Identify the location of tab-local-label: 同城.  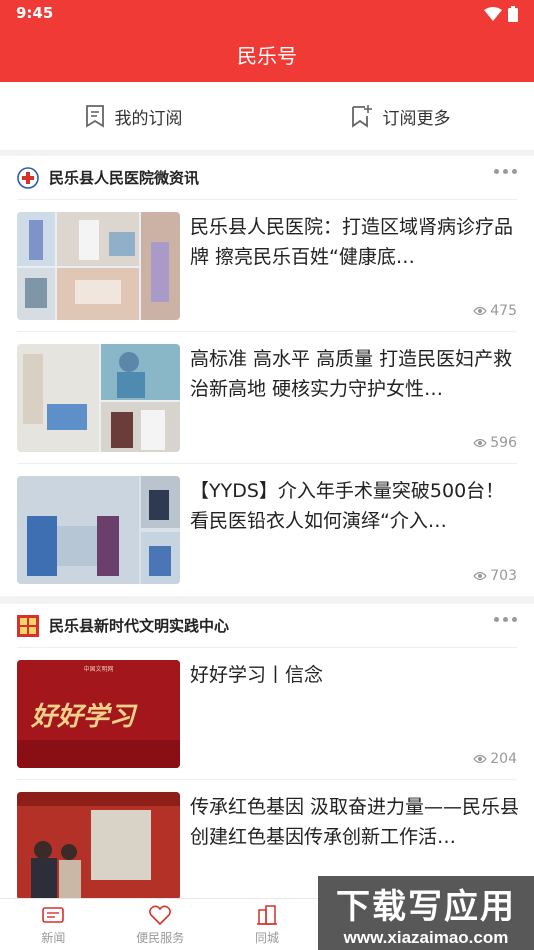
(266, 937).